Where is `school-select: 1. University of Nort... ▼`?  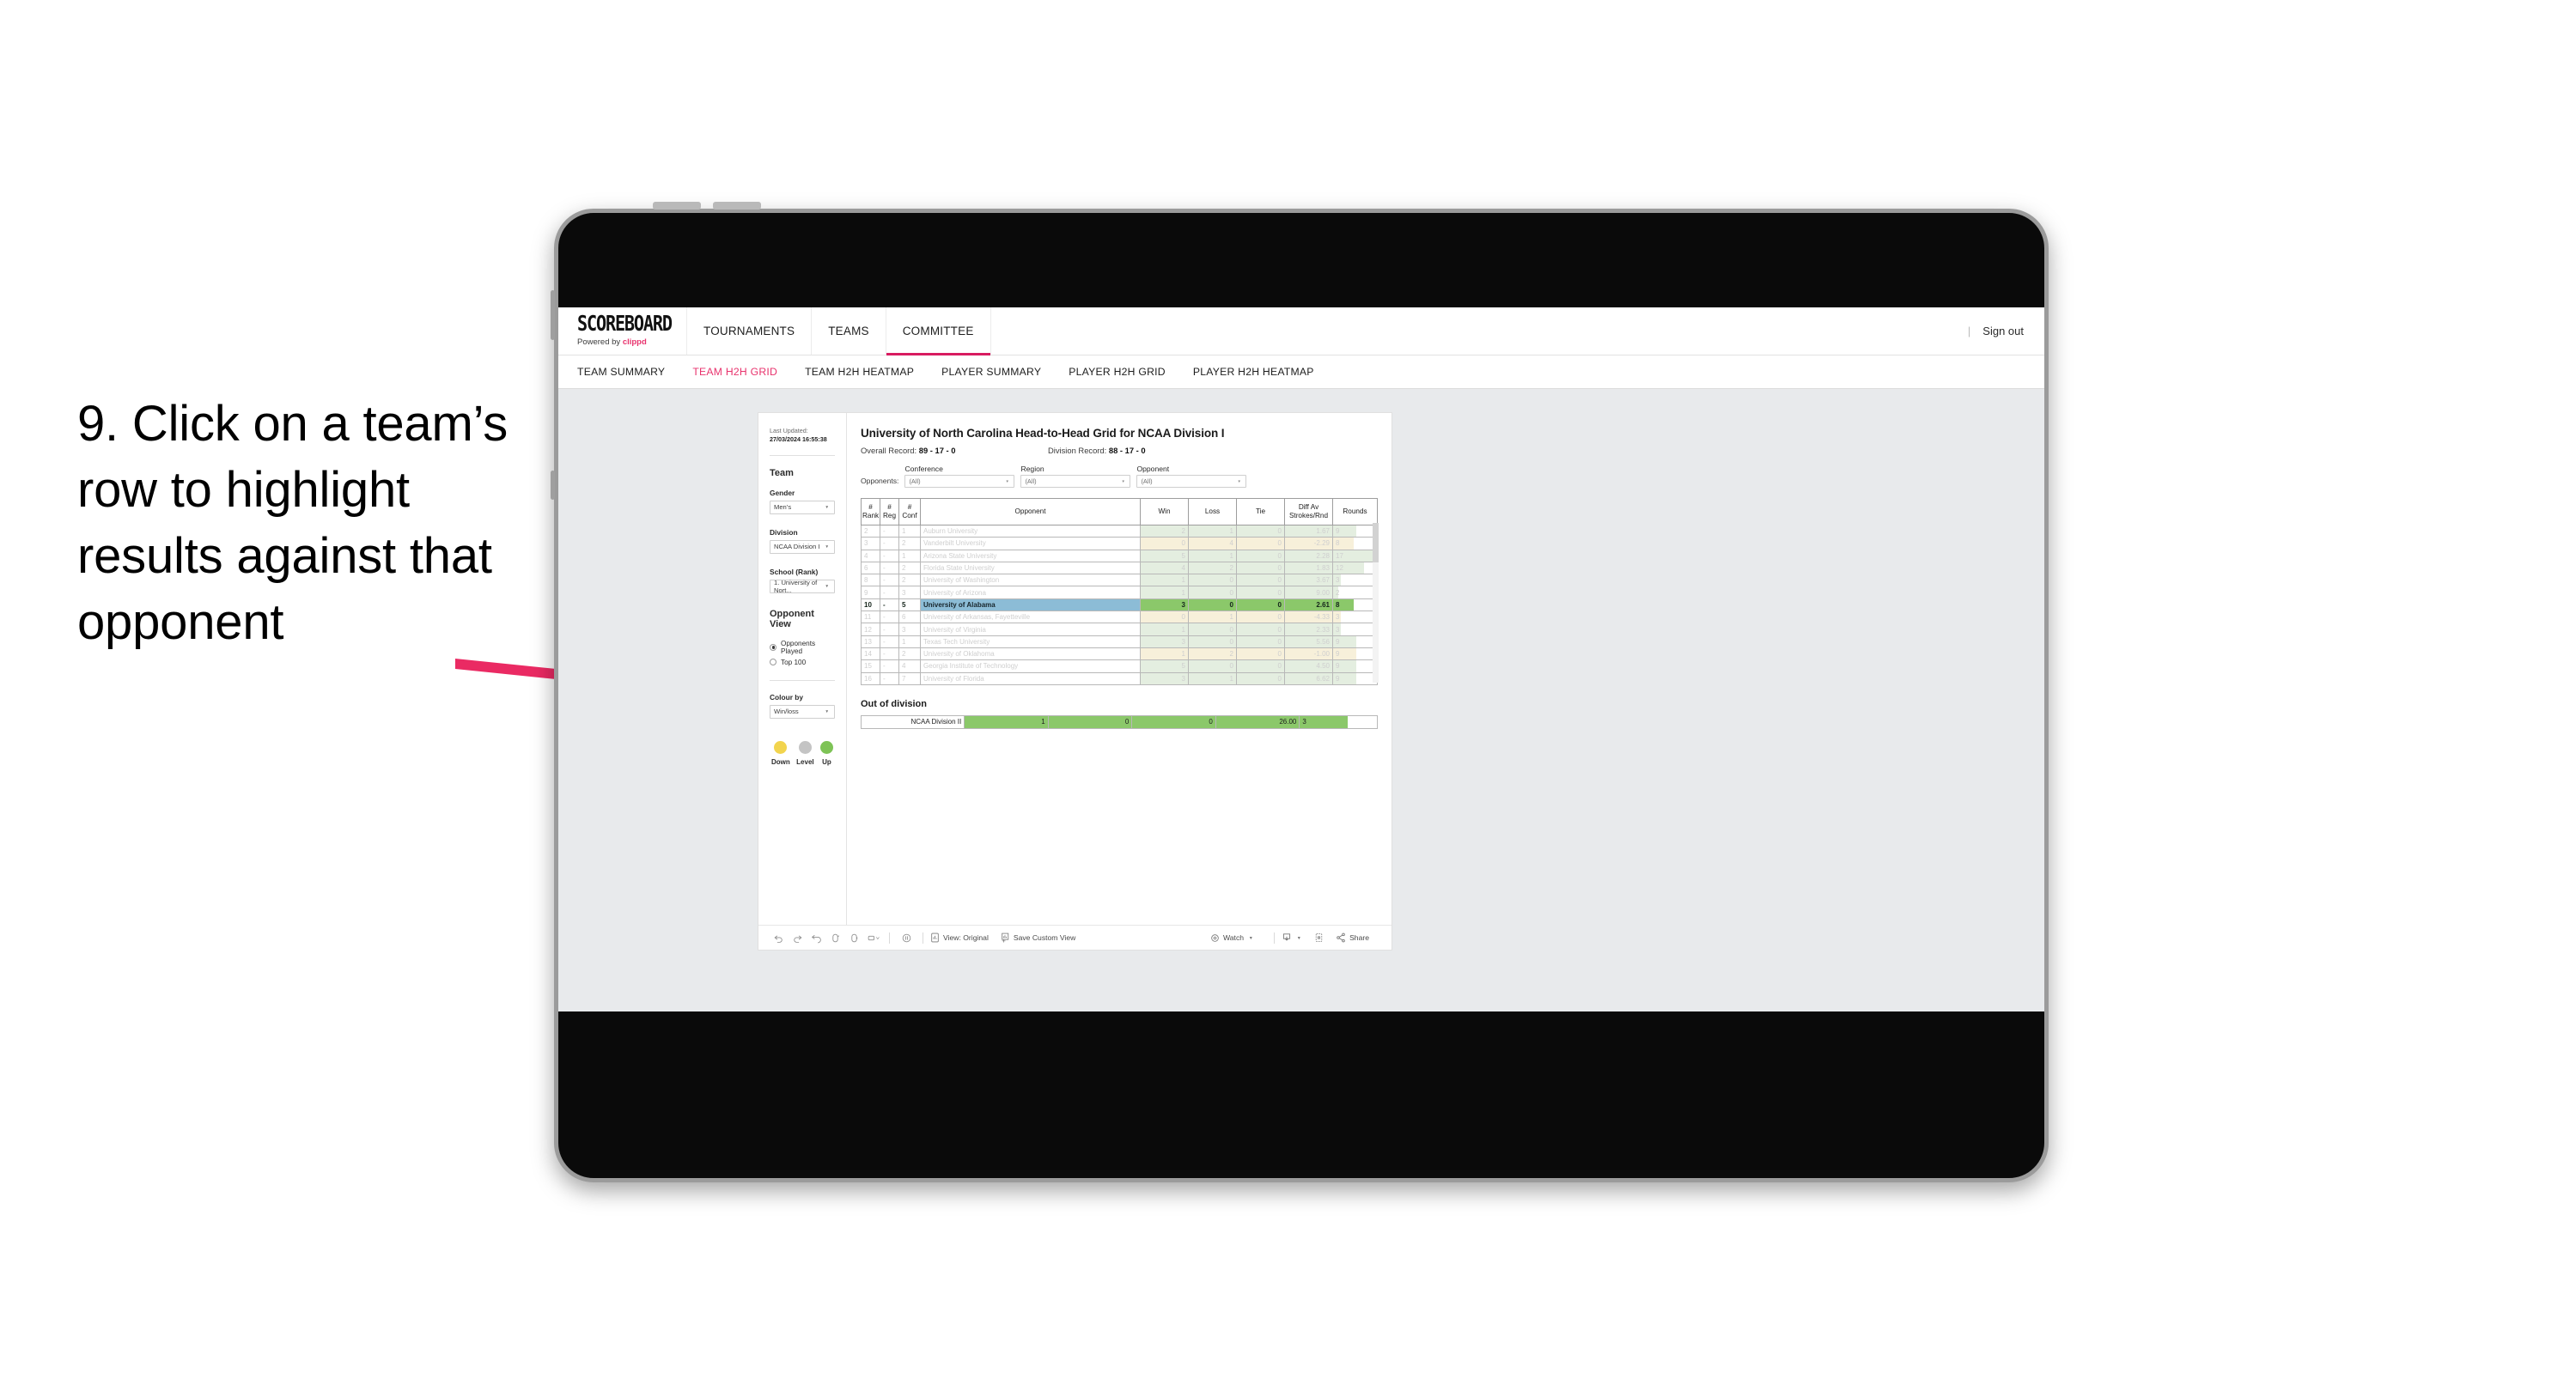 school-select: 1. University of Nort... ▼ is located at coordinates (802, 586).